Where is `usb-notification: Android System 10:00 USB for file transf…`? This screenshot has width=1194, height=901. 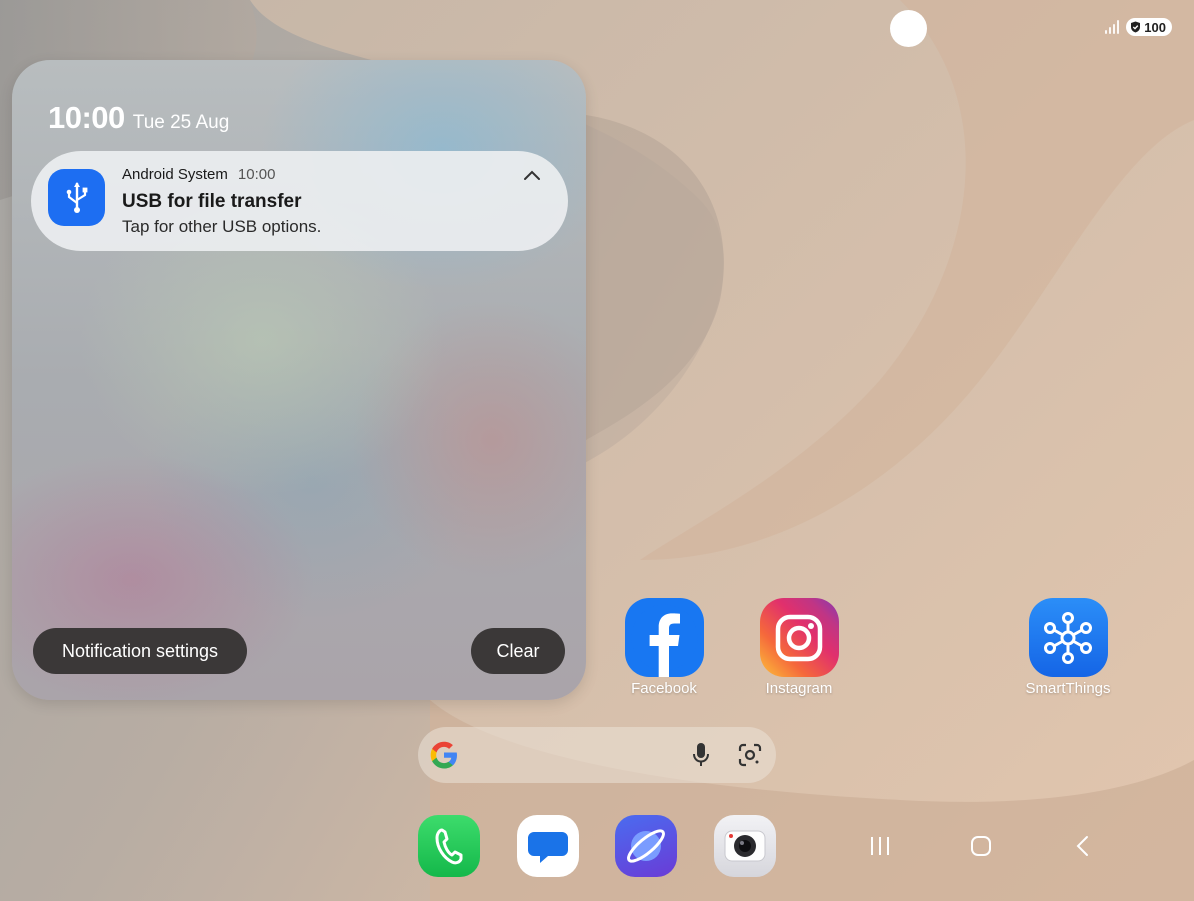 usb-notification: Android System 10:00 USB for file transf… is located at coordinates (299, 201).